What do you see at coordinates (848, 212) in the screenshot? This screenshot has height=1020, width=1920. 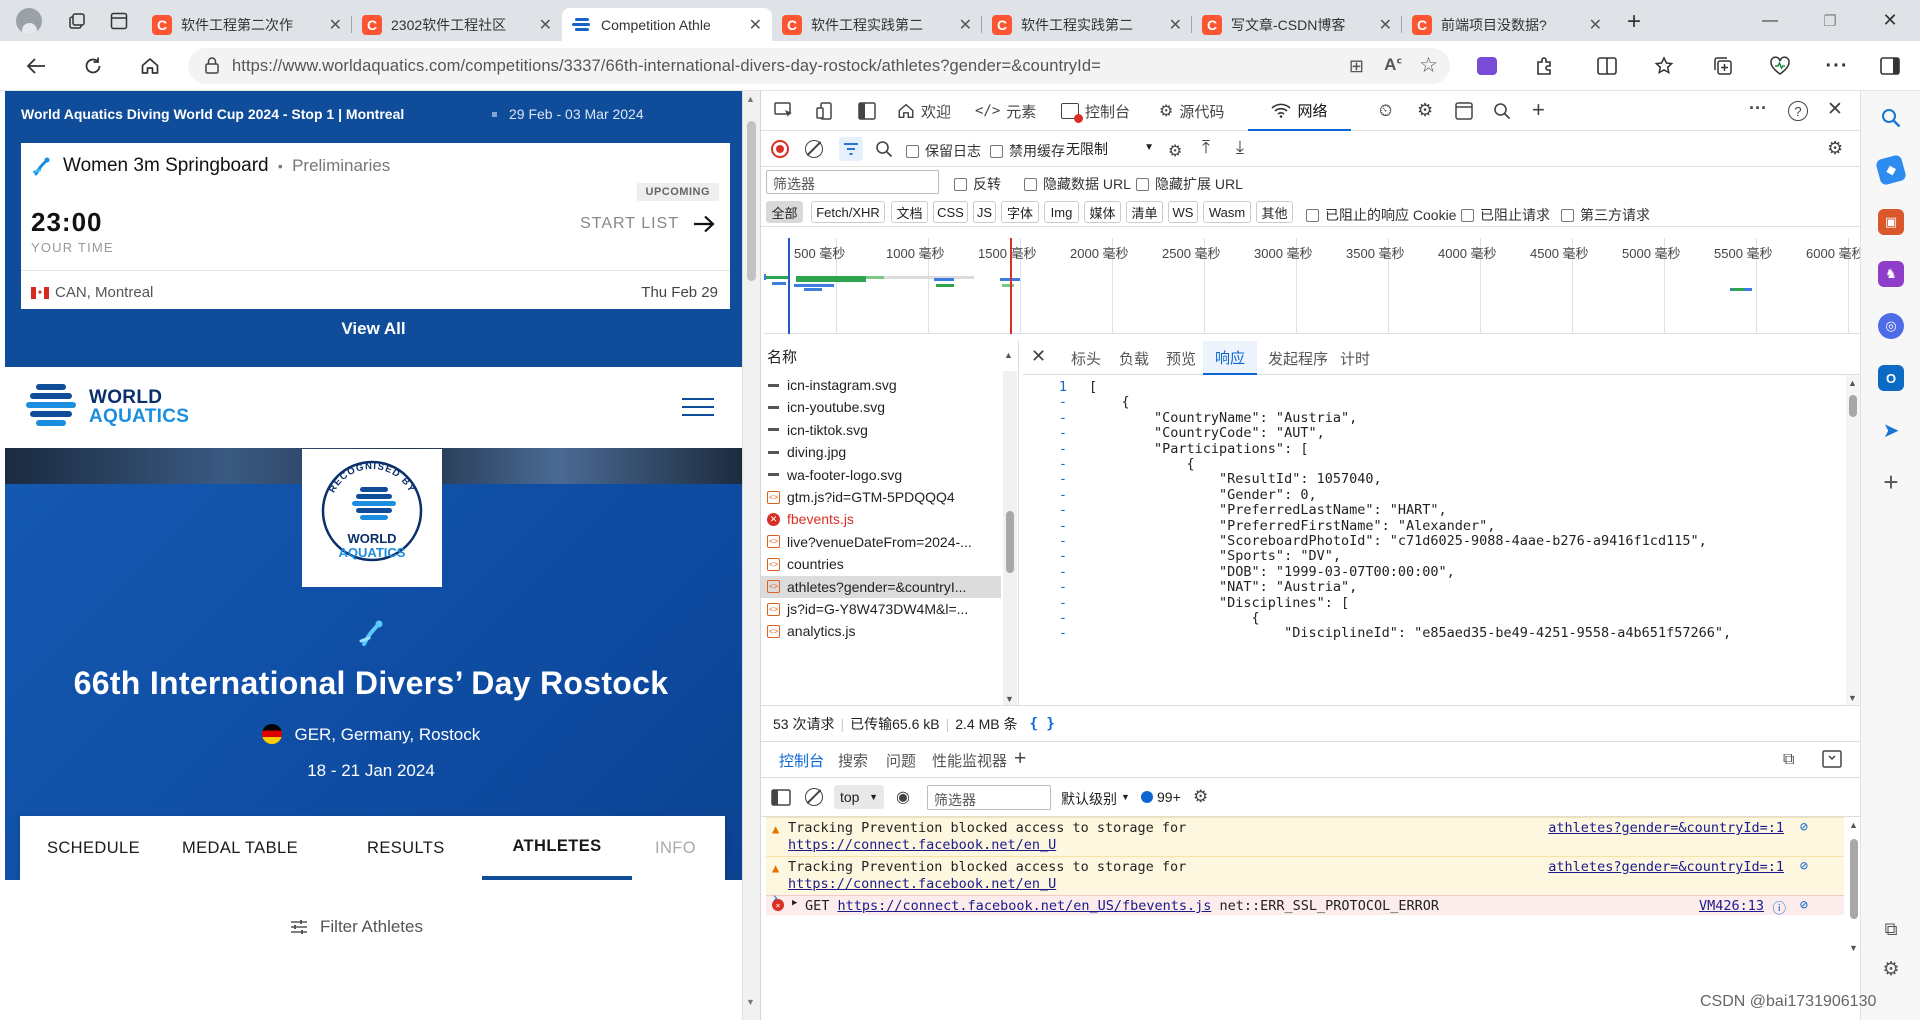 I see `type-chip-fetch: Fetch/XHR` at bounding box center [848, 212].